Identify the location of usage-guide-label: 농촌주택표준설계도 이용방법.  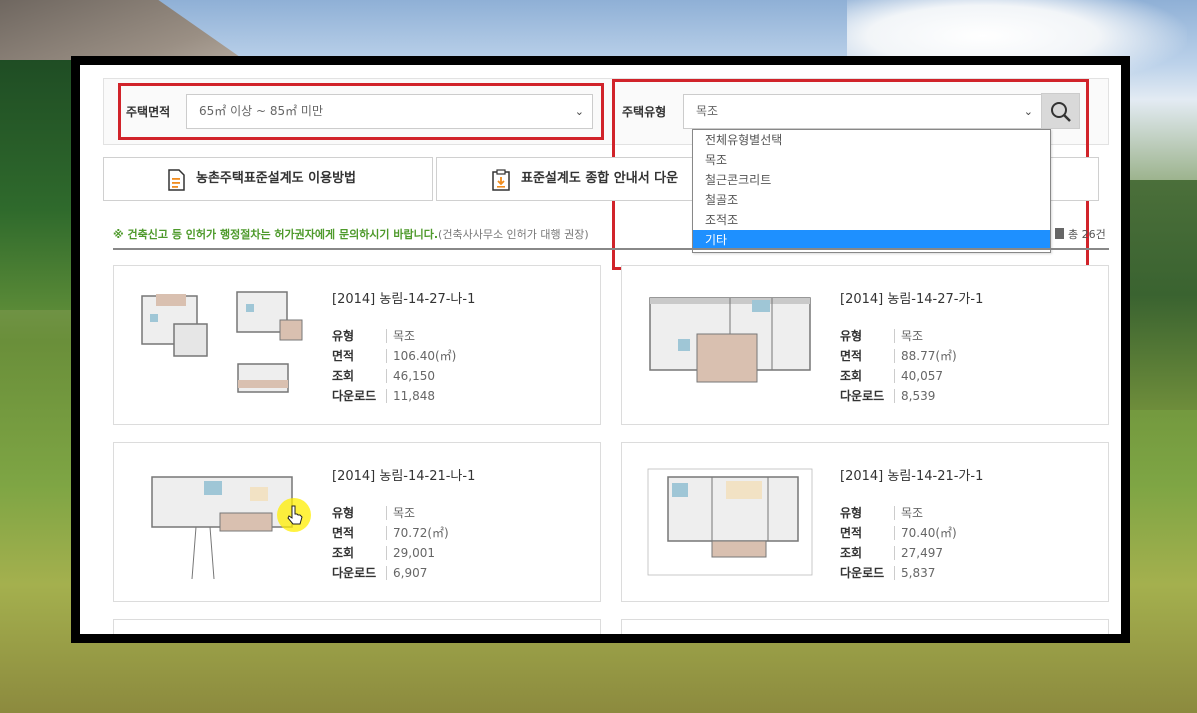
(276, 178).